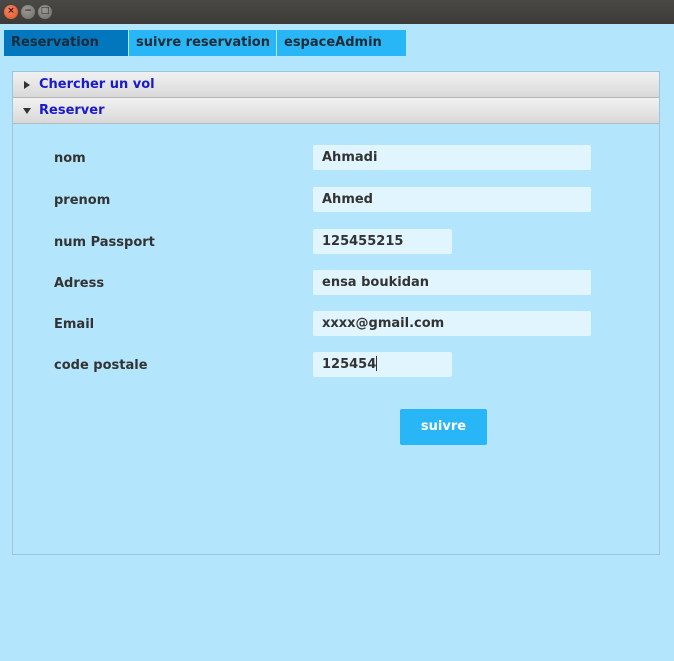 This screenshot has height=661, width=674. What do you see at coordinates (27, 111) in the screenshot?
I see `expanded-arrow-icon` at bounding box center [27, 111].